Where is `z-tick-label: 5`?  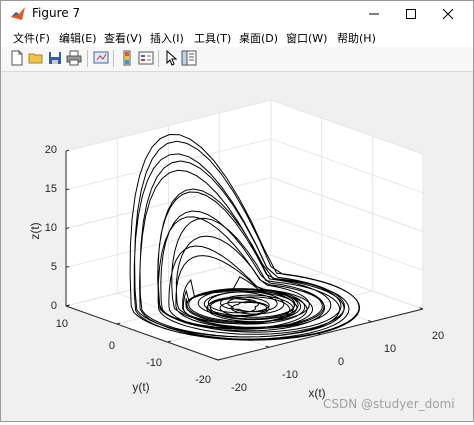
z-tick-label: 5 is located at coordinates (54, 267).